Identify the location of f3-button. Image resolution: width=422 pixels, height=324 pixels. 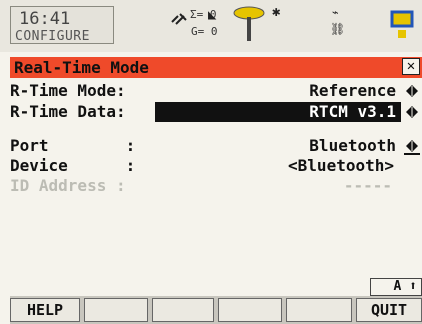
(183, 310).